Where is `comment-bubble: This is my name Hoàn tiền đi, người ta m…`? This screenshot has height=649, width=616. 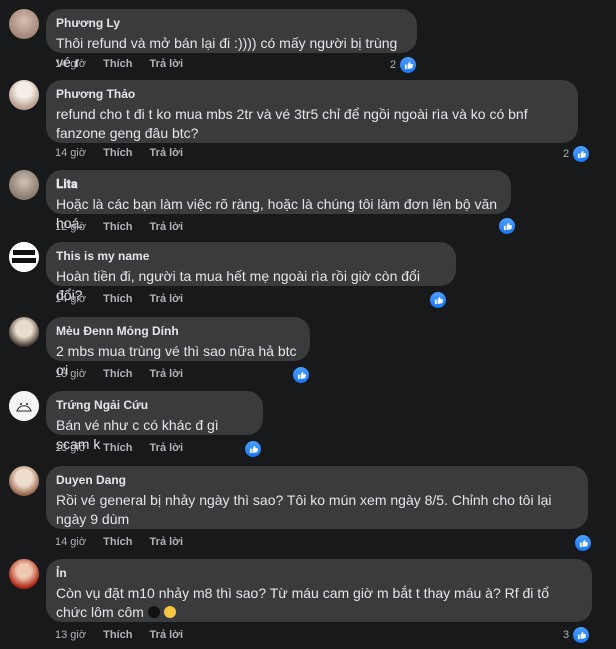
comment-bubble: This is my name Hoàn tiền đi, người ta m… is located at coordinates (251, 272).